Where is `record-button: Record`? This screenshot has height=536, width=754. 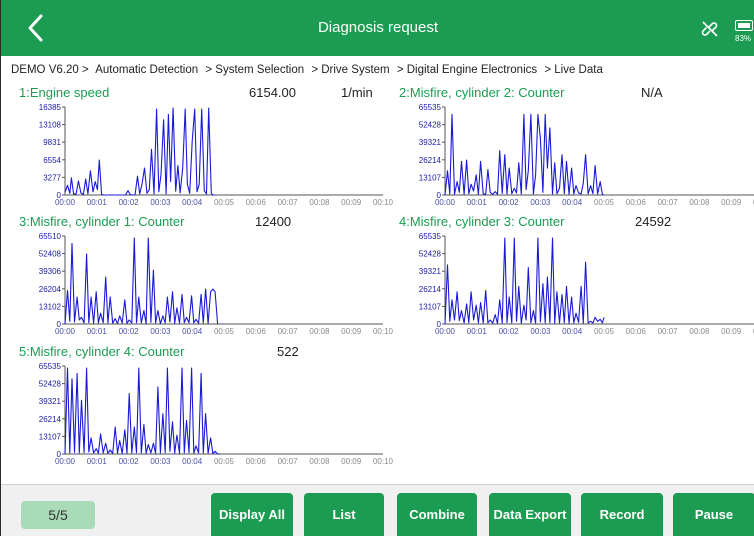 record-button: Record is located at coordinates (622, 514).